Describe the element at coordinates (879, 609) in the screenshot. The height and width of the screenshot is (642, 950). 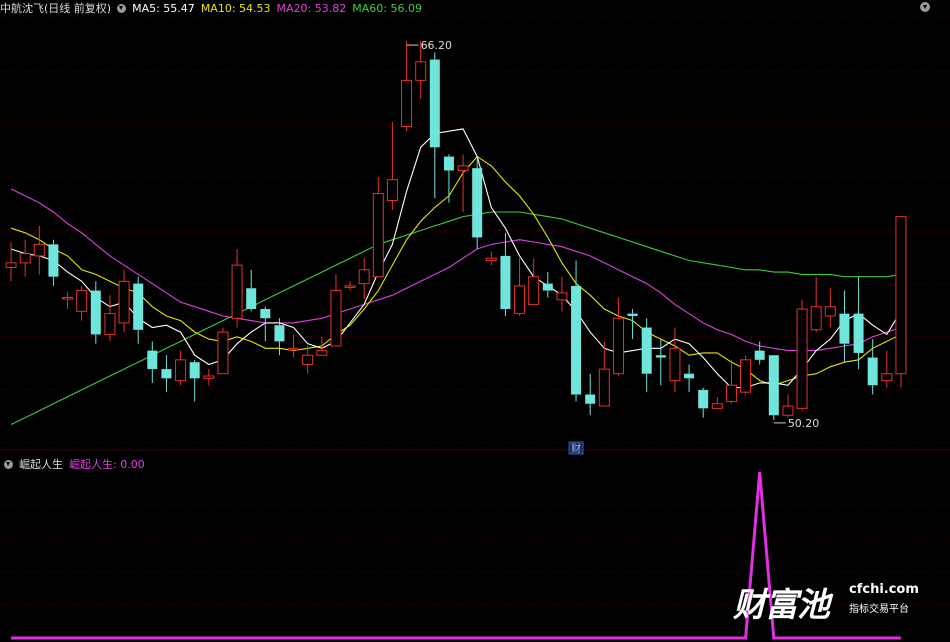
I see `logo-slogan: 指标交易平台` at that location.